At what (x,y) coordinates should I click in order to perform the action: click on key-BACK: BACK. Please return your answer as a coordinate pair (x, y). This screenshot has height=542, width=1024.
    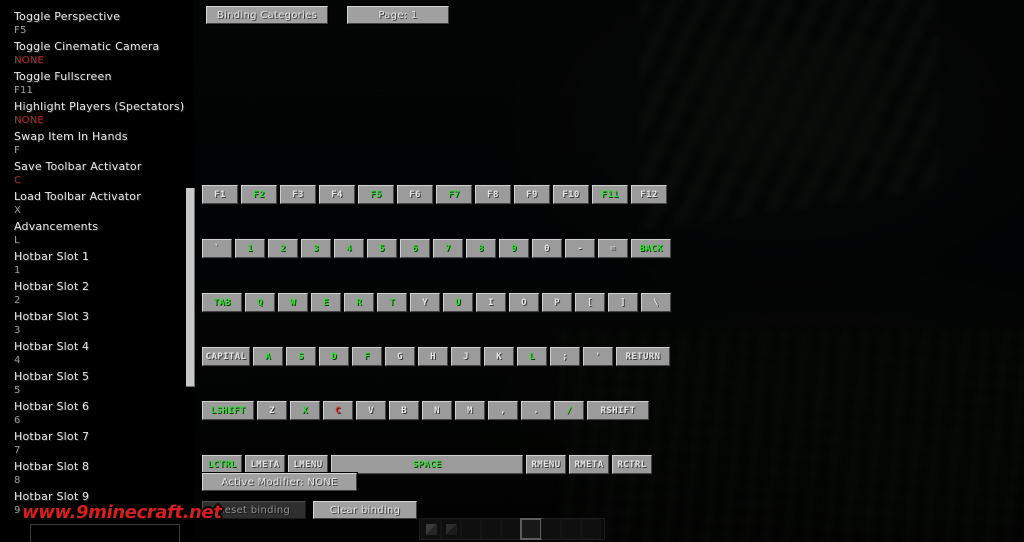
    Looking at the image, I should click on (651, 248).